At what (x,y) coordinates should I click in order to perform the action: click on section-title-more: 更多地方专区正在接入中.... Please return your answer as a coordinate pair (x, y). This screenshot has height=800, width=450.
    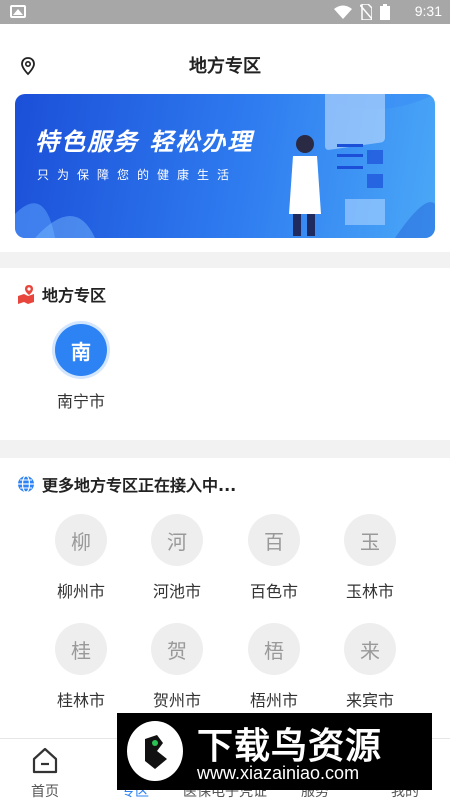
    Looking at the image, I should click on (126, 484).